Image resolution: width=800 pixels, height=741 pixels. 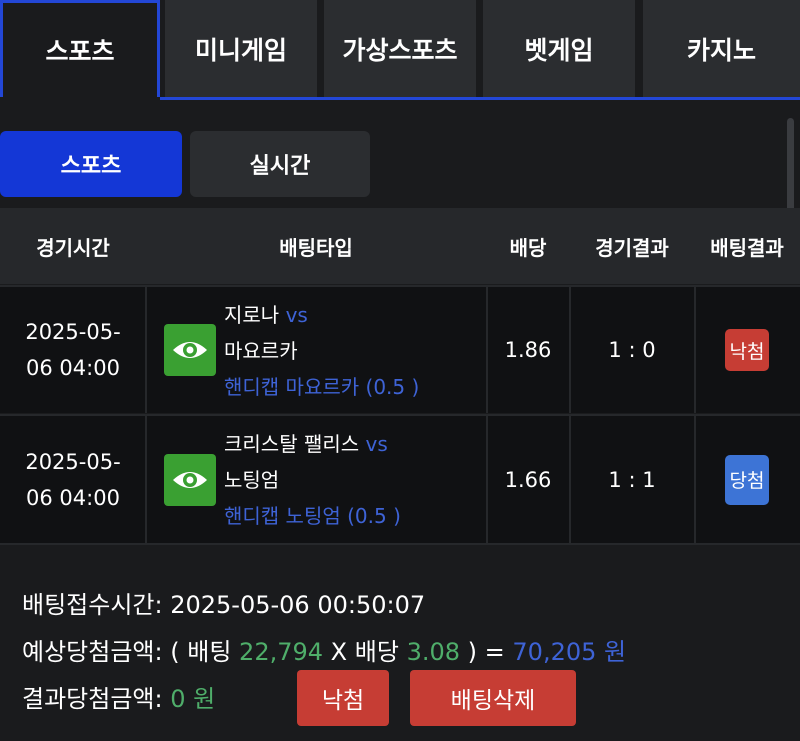 What do you see at coordinates (292, 444) in the screenshot?
I see `home-team: 크리스탈 팰리스` at bounding box center [292, 444].